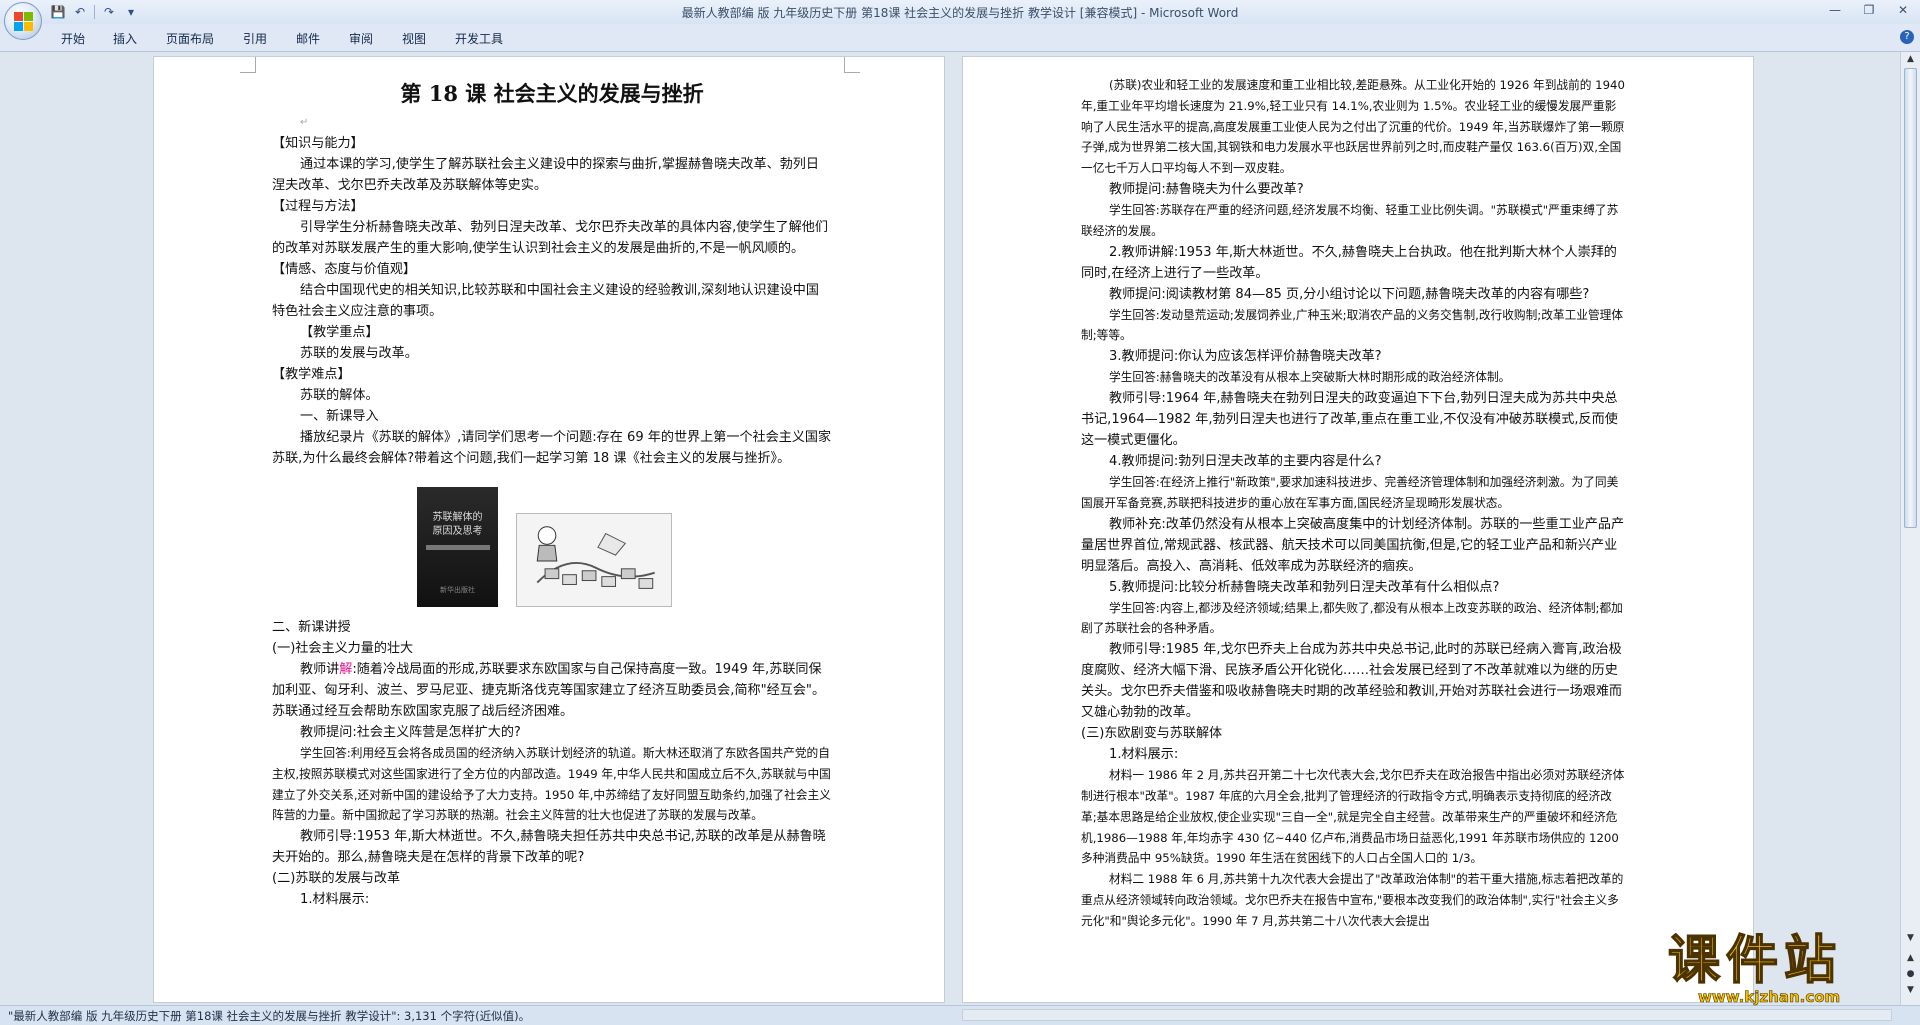  What do you see at coordinates (457, 590) in the screenshot?
I see `book-publisher: 新华出版社` at bounding box center [457, 590].